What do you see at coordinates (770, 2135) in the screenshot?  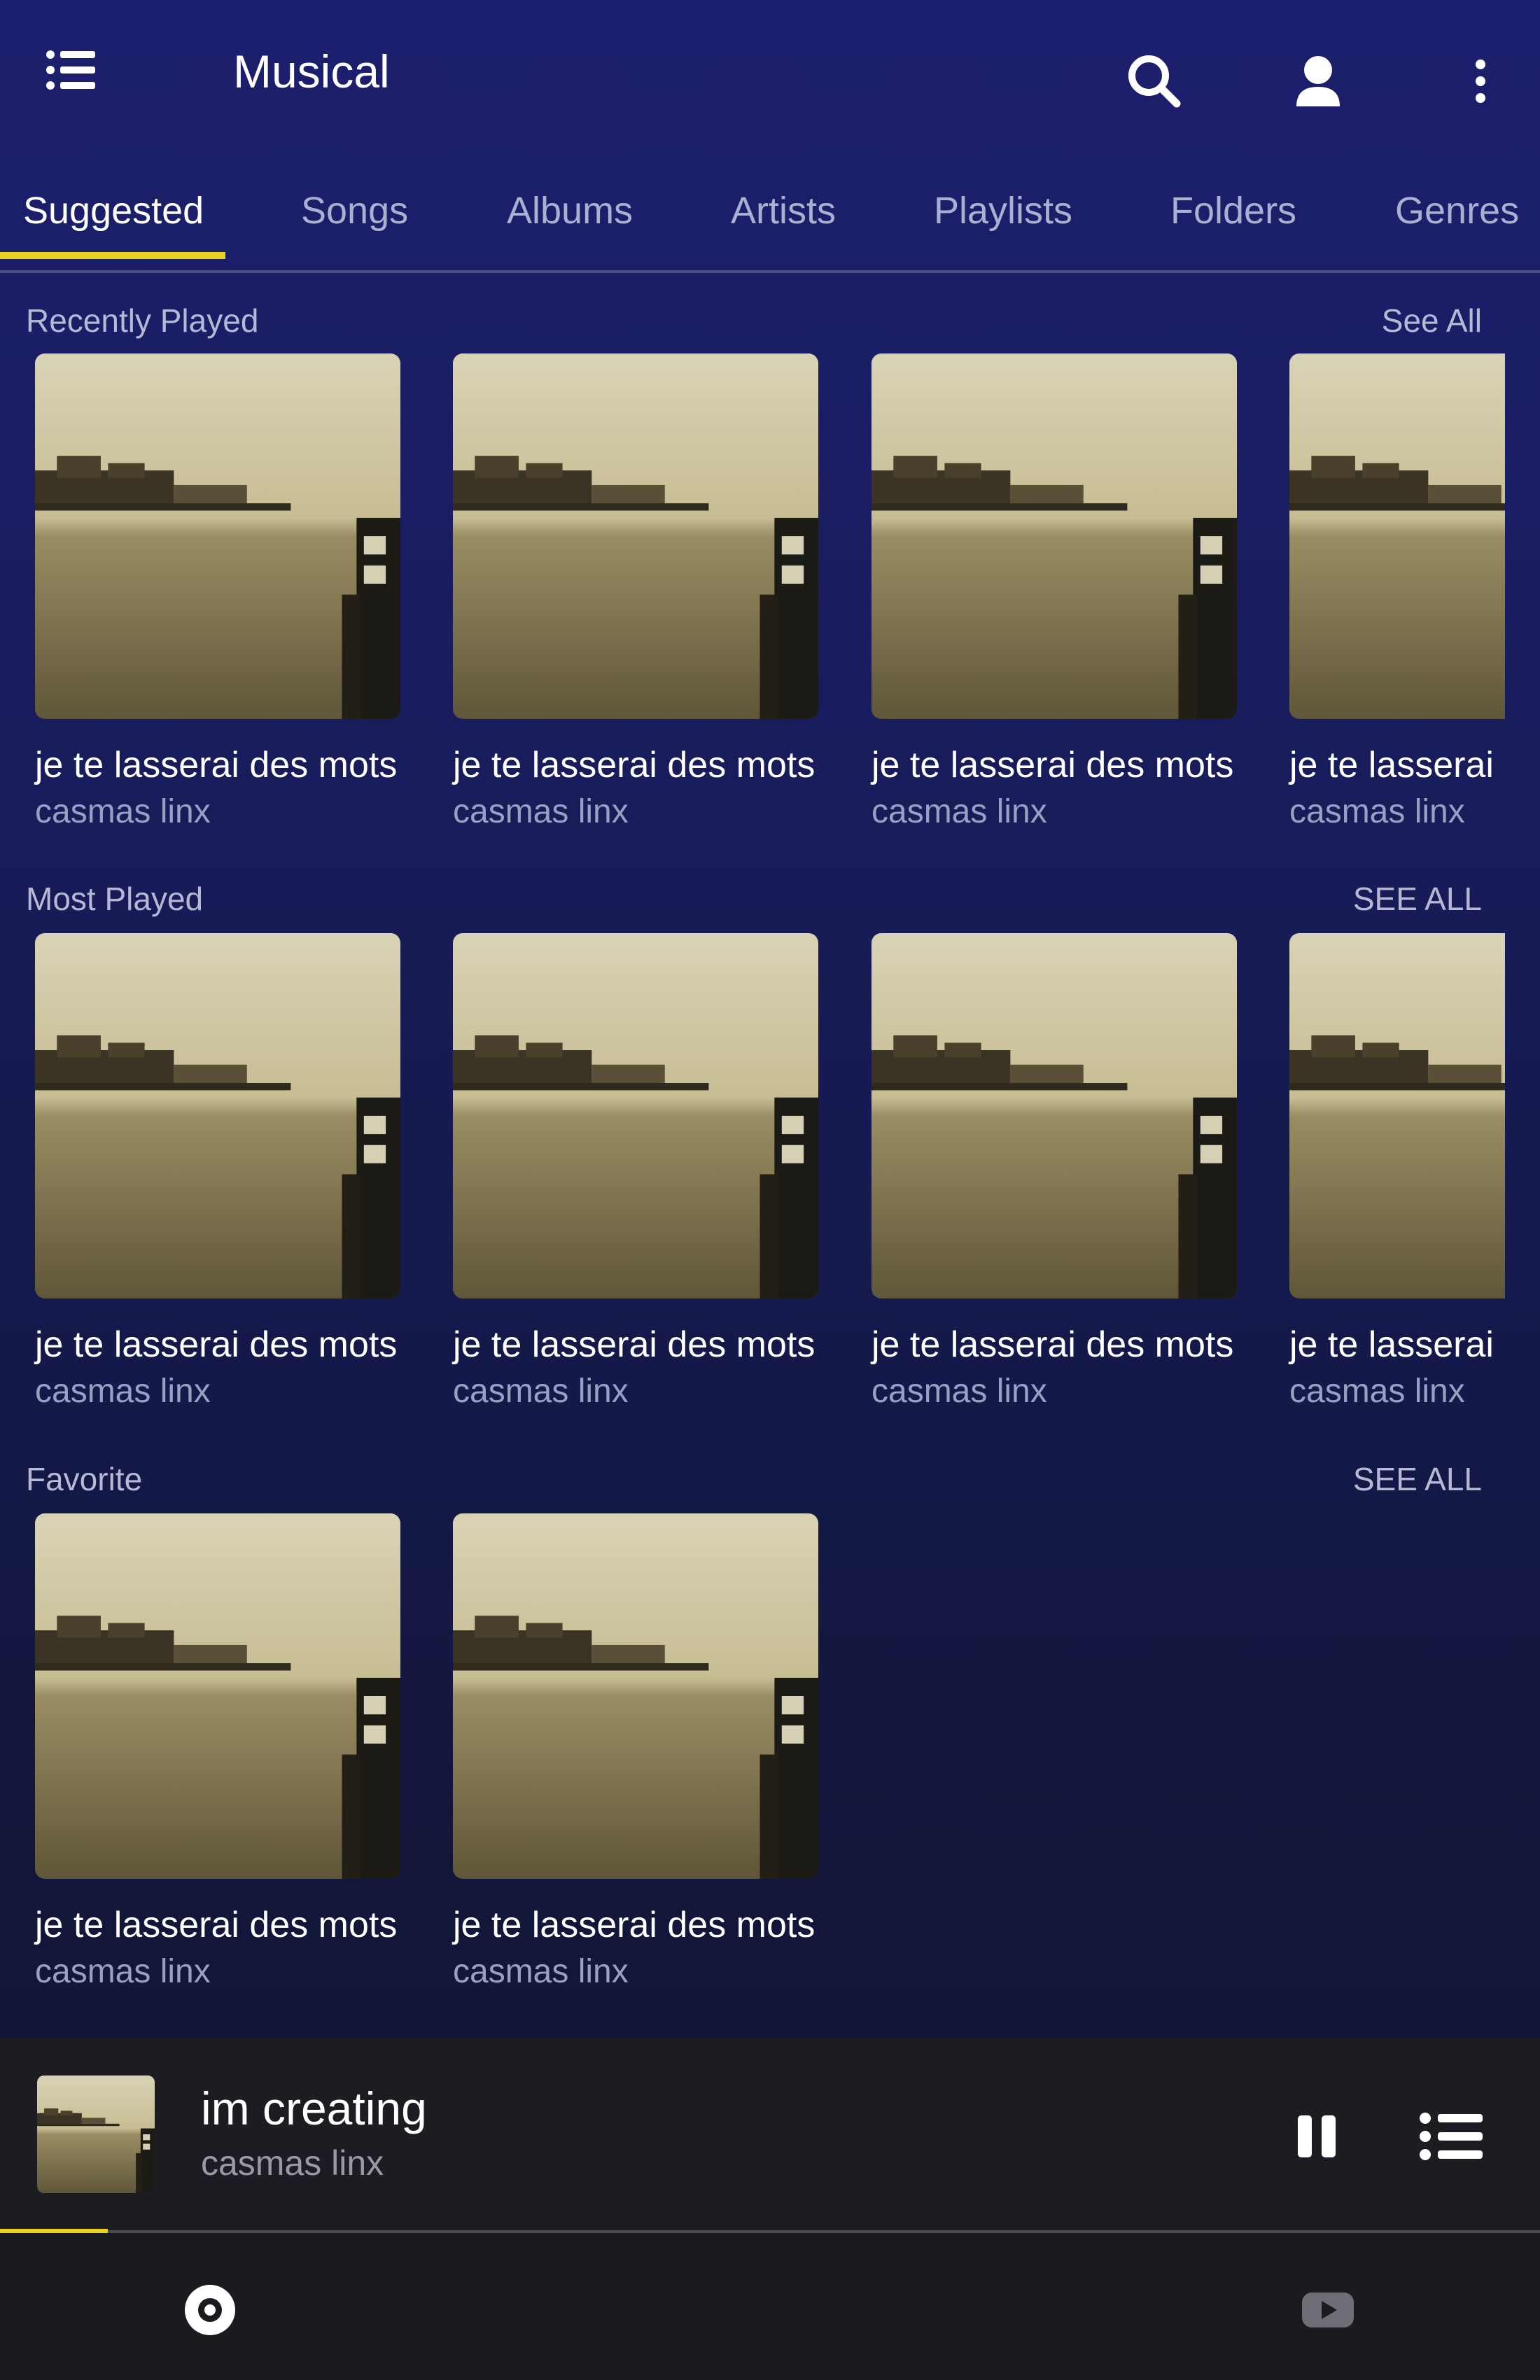 I see `now-playing-bar: im creating casmas linx` at bounding box center [770, 2135].